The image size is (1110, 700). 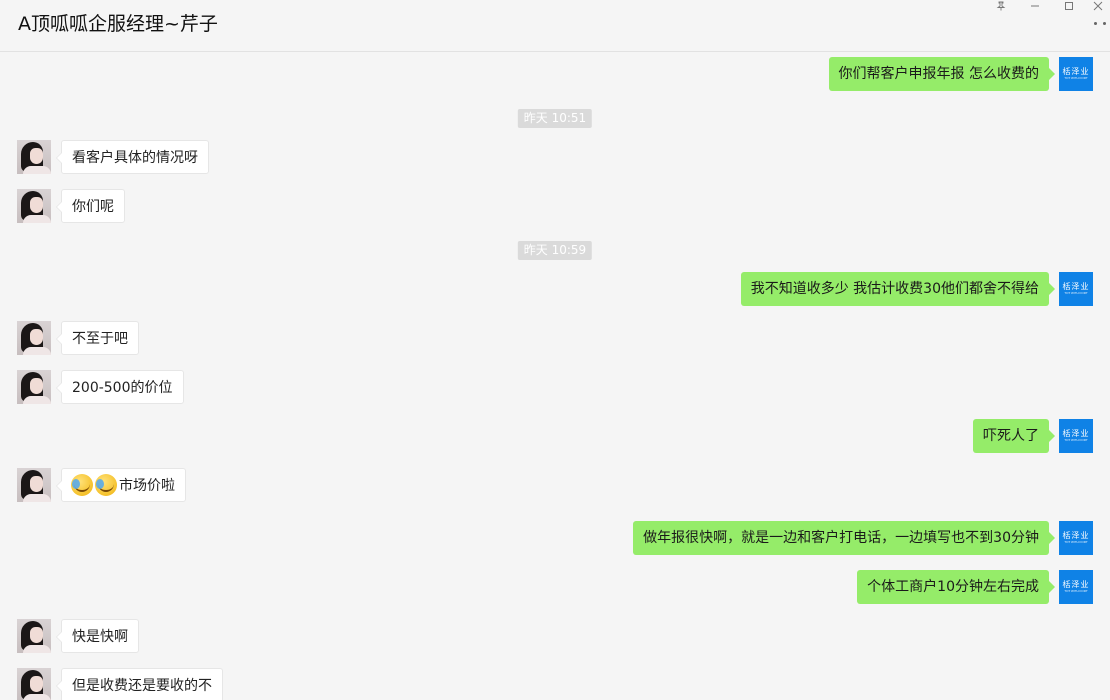 I want to click on message-received: 你们呢, so click(x=555, y=206).